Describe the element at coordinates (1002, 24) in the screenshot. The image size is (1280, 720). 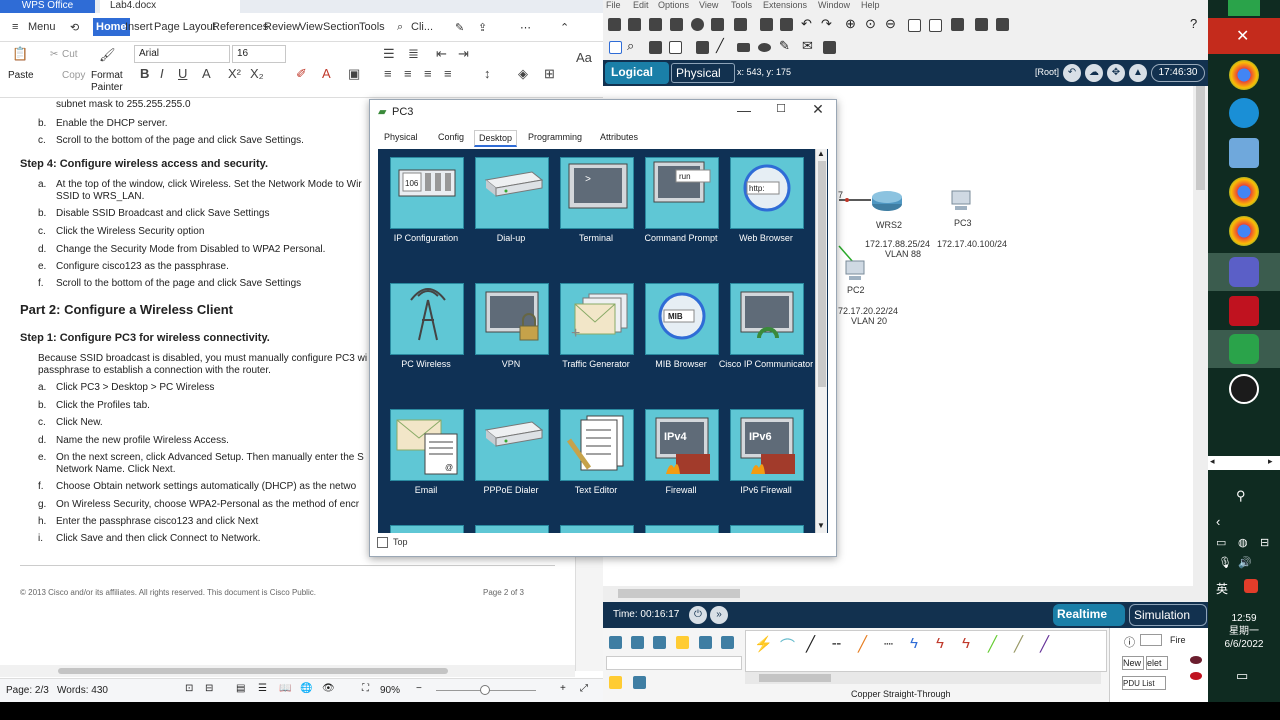
I see `media-icon` at that location.